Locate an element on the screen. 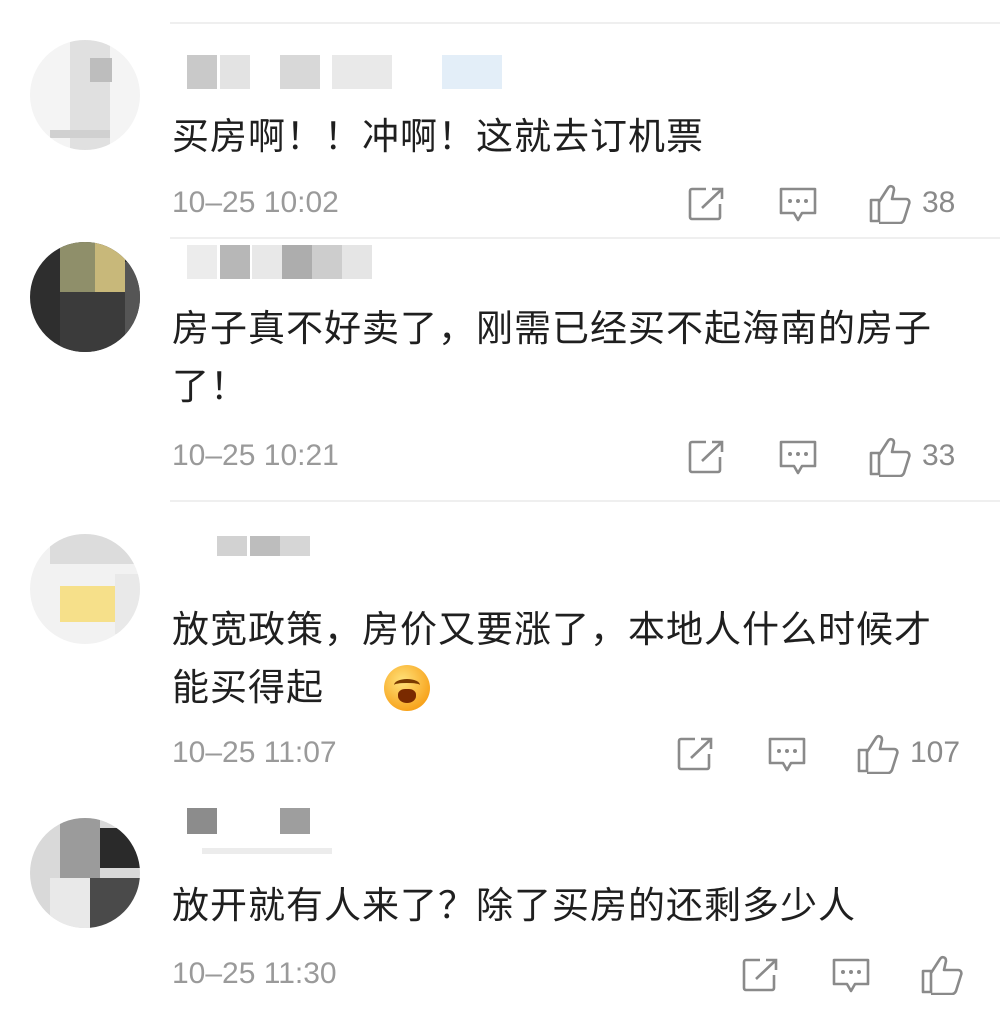 The height and width of the screenshot is (1020, 1000). top-divider is located at coordinates (585, 23).